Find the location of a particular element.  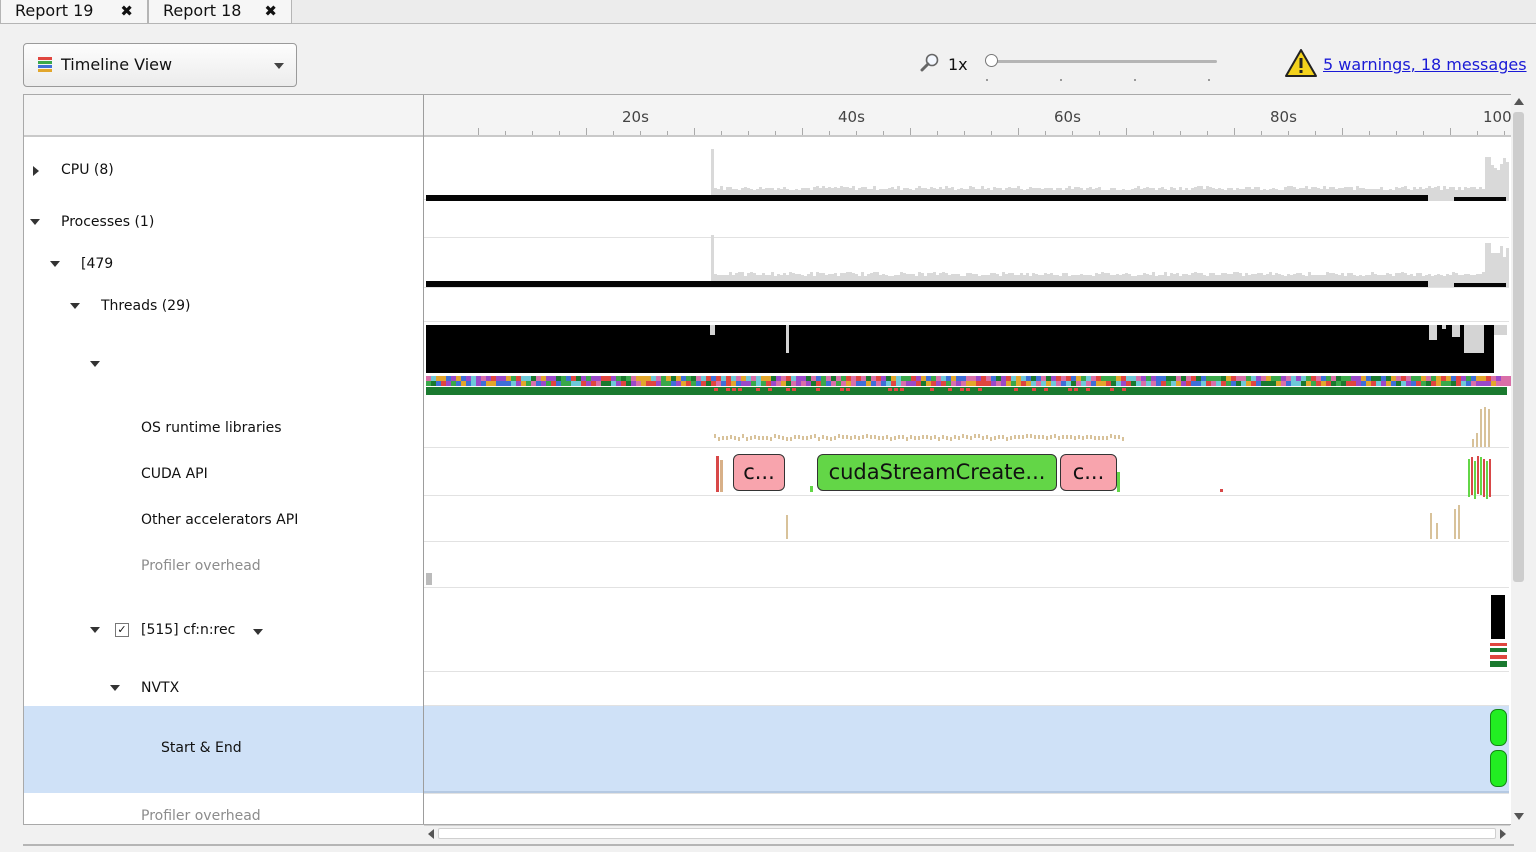

warnings-link: 5 warnings, 18 messages is located at coordinates (1425, 64).